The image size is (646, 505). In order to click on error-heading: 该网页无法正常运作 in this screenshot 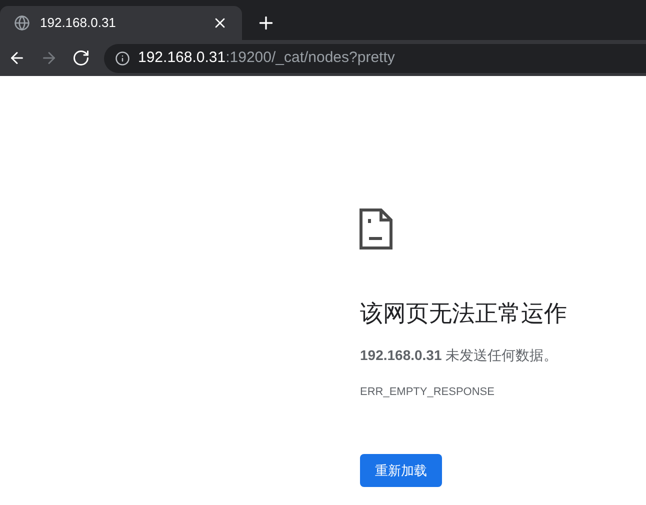, I will do `click(463, 313)`.